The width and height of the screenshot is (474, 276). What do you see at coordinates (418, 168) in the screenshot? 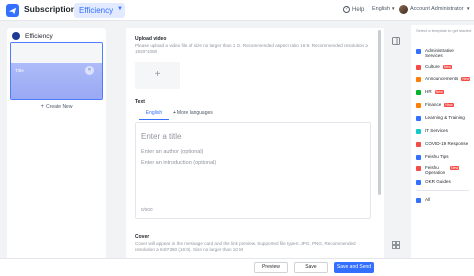
I see `feishu-operation-icon` at bounding box center [418, 168].